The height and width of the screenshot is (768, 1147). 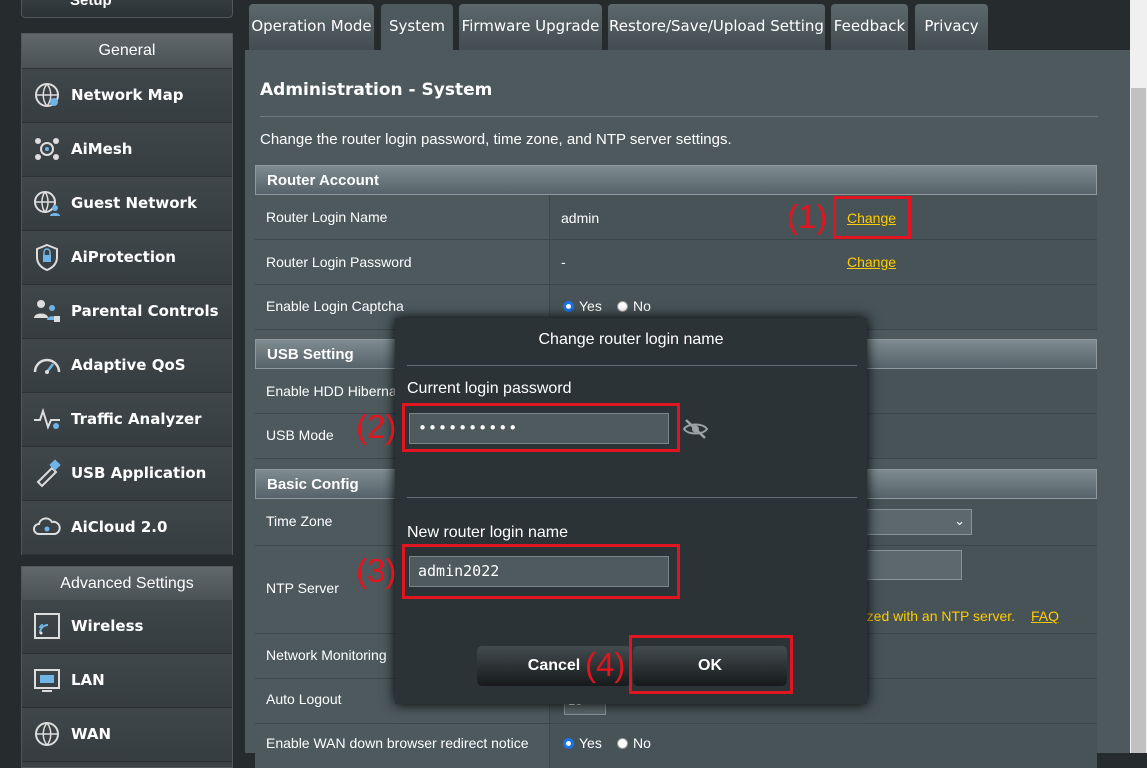 I want to click on ntp-note: onized with an NTP server., so click(x=932, y=616).